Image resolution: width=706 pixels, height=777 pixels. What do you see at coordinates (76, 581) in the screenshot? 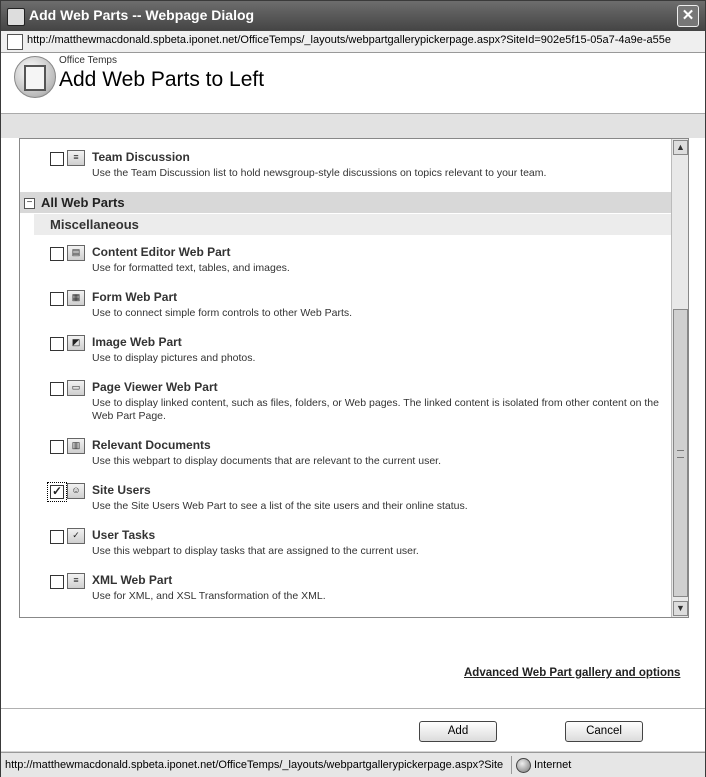
I see `xml-icon: ≡` at bounding box center [76, 581].